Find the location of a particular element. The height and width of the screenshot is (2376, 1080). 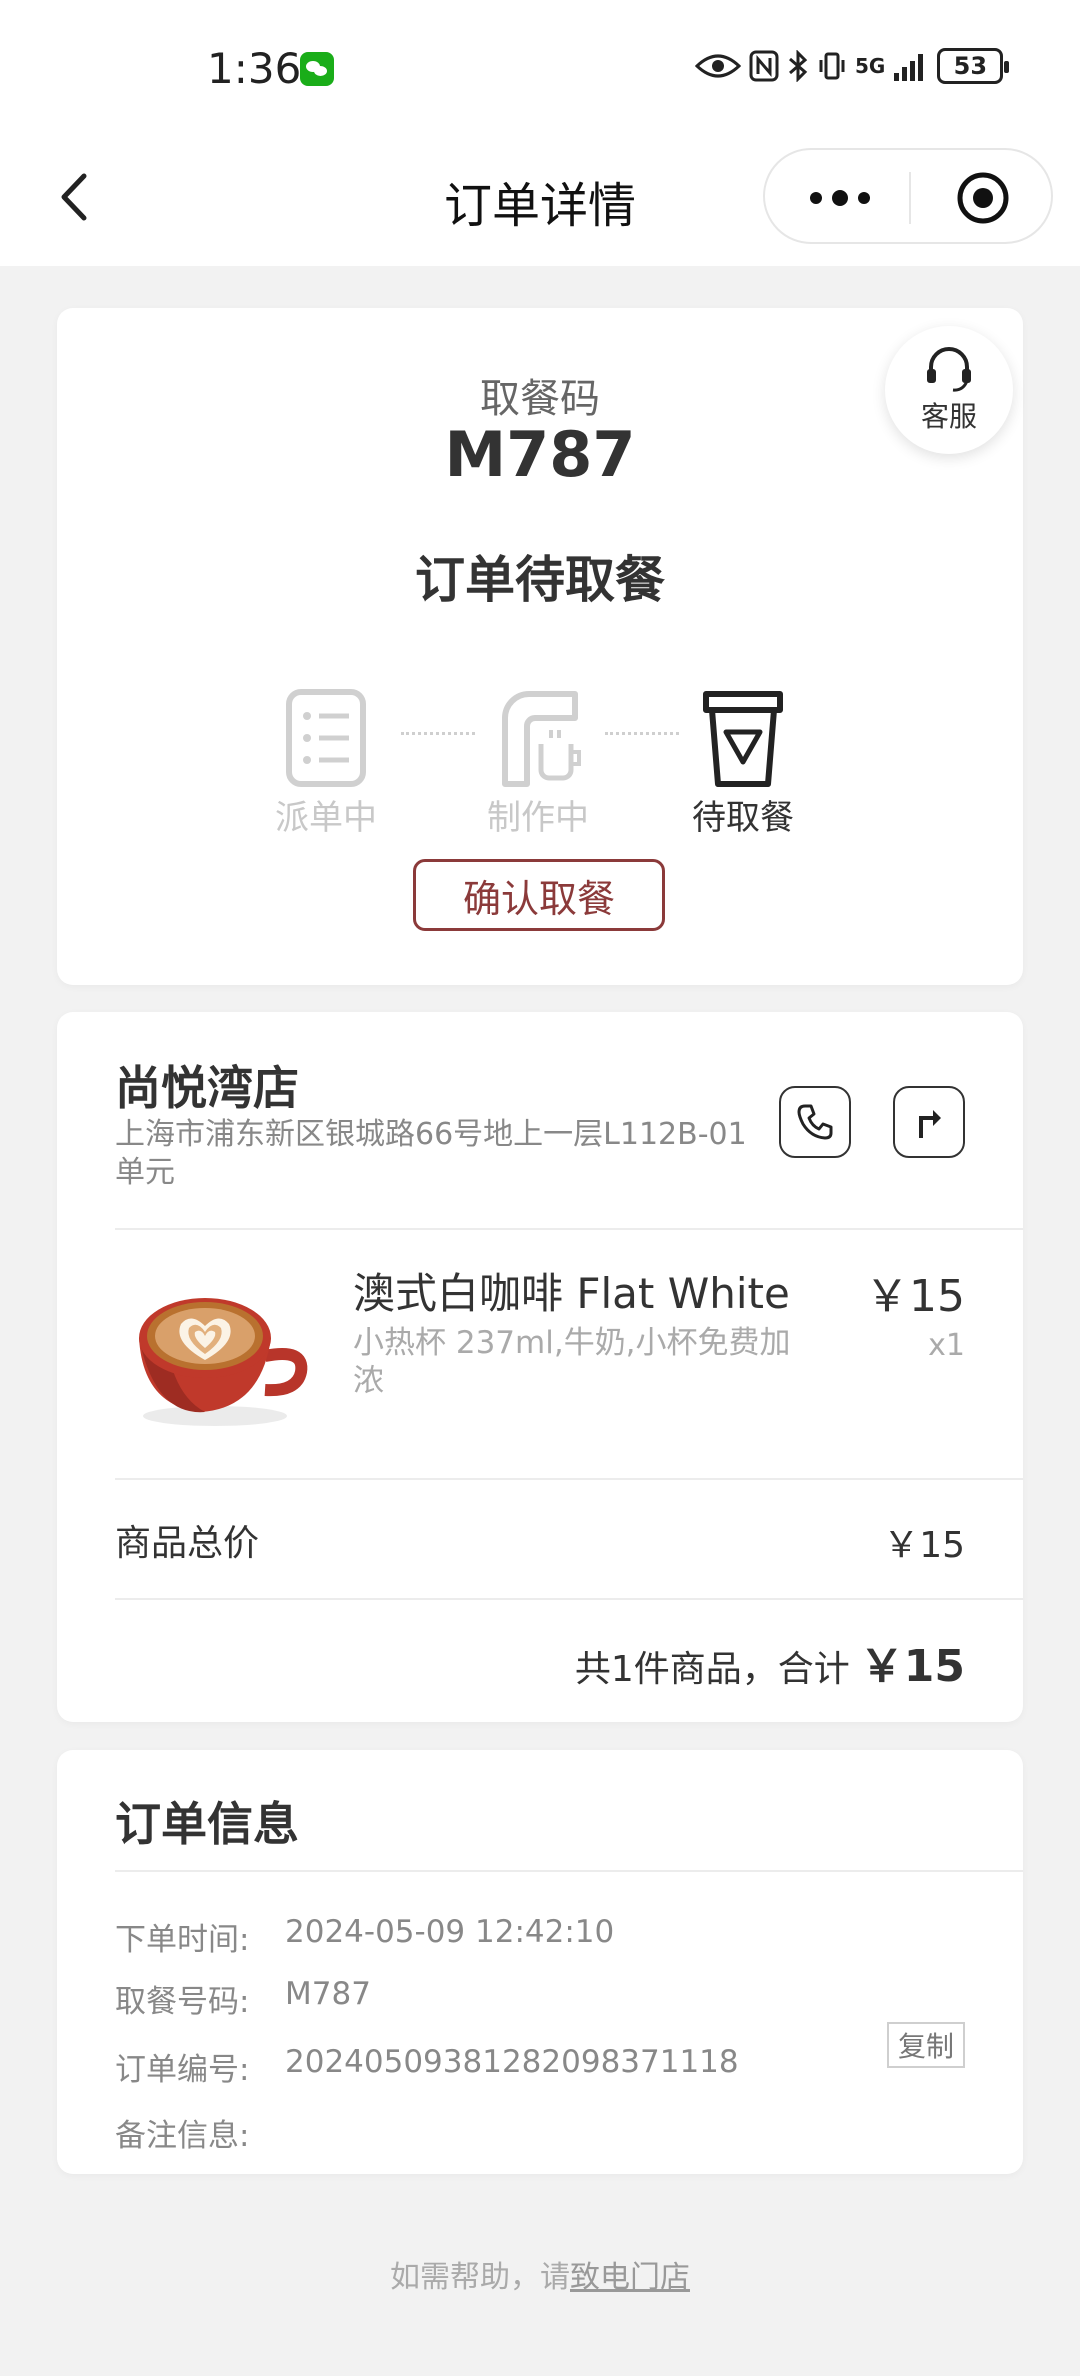

status-time: 1:36 is located at coordinates (254, 68).